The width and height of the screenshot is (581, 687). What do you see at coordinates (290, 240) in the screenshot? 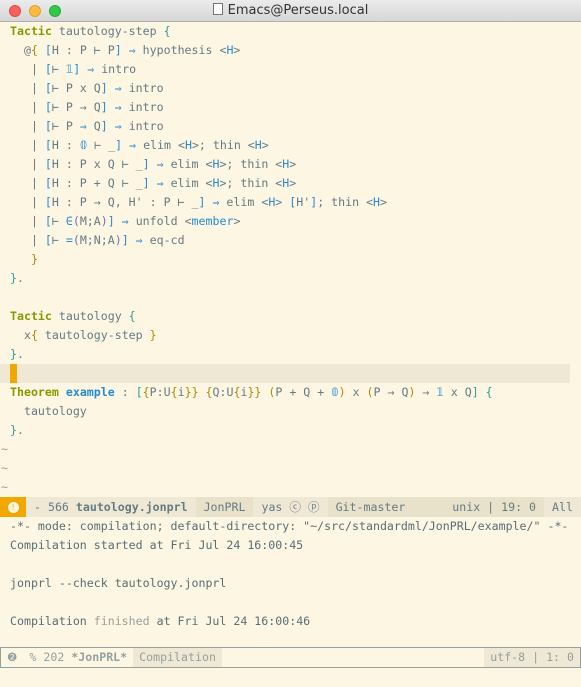
I see `code-line: | [⊢ =(M;N;A)] ⇒ eq-cd` at bounding box center [290, 240].